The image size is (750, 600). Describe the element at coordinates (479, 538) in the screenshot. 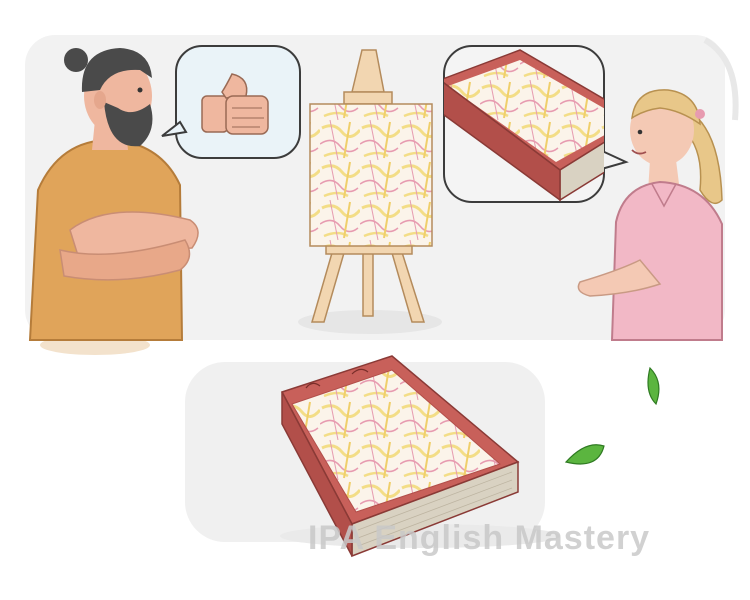

I see `watermark-text: IPA English Mastery` at that location.